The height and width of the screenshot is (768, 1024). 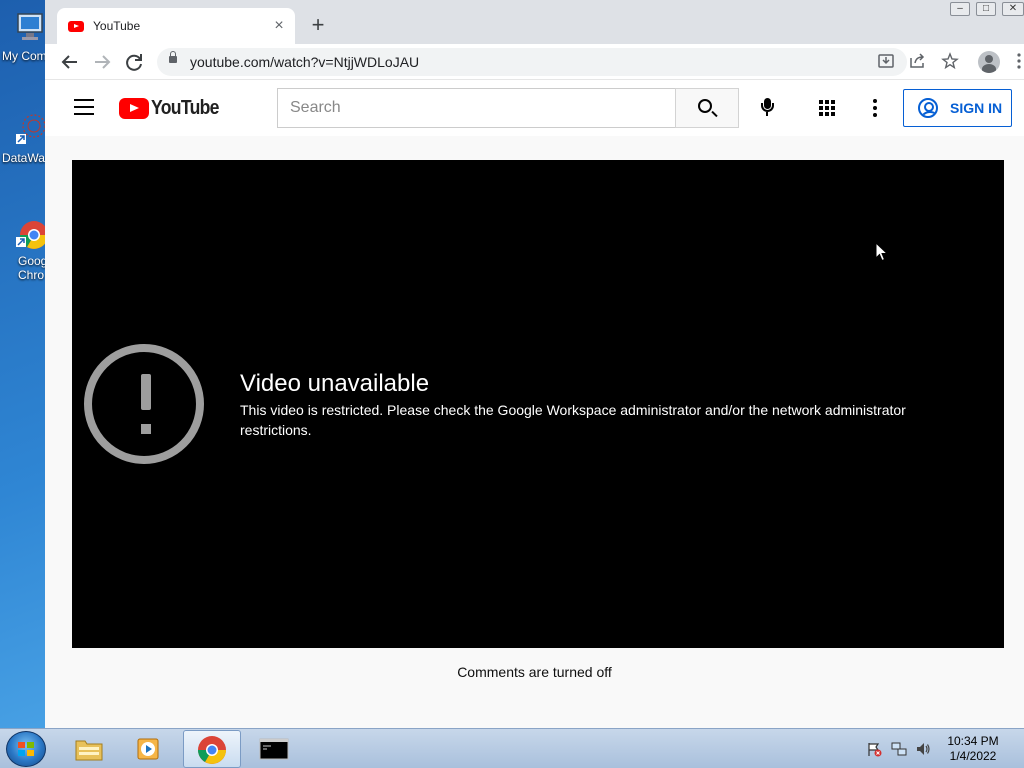 What do you see at coordinates (30, 26) in the screenshot?
I see `computer-icon` at bounding box center [30, 26].